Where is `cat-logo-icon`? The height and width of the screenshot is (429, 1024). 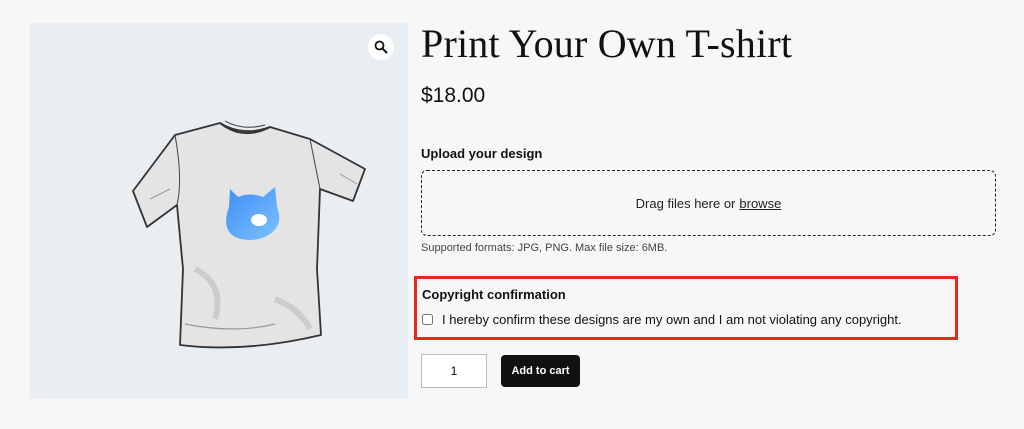 cat-logo-icon is located at coordinates (253, 213).